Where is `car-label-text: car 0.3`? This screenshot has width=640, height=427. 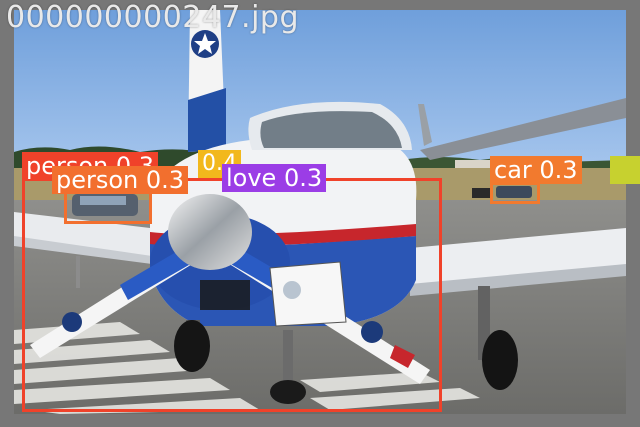 car-label-text: car 0.3 is located at coordinates (536, 170).